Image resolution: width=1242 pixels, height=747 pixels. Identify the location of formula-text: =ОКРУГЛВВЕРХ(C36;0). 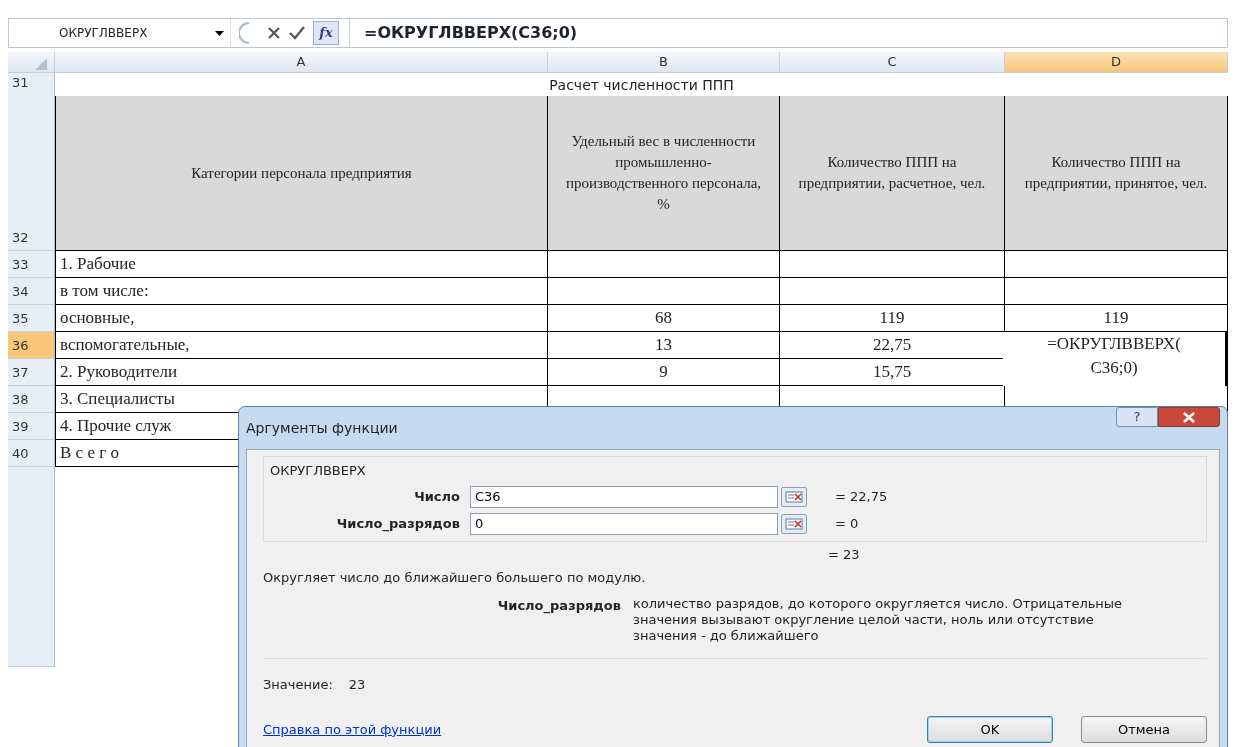
(471, 33).